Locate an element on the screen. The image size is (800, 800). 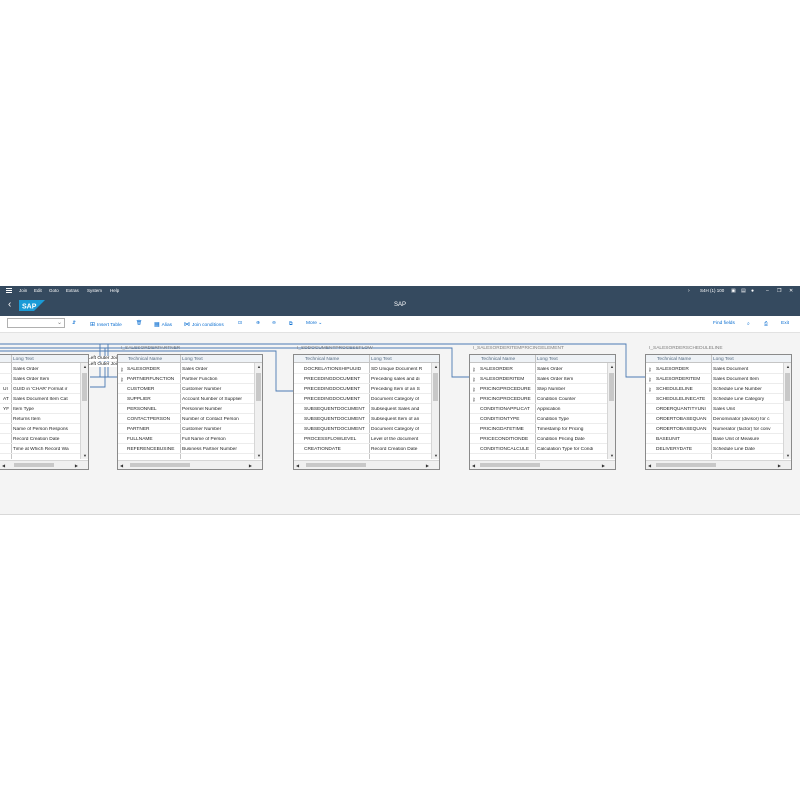
menu-goto: Goto is located at coordinates (54, 290).